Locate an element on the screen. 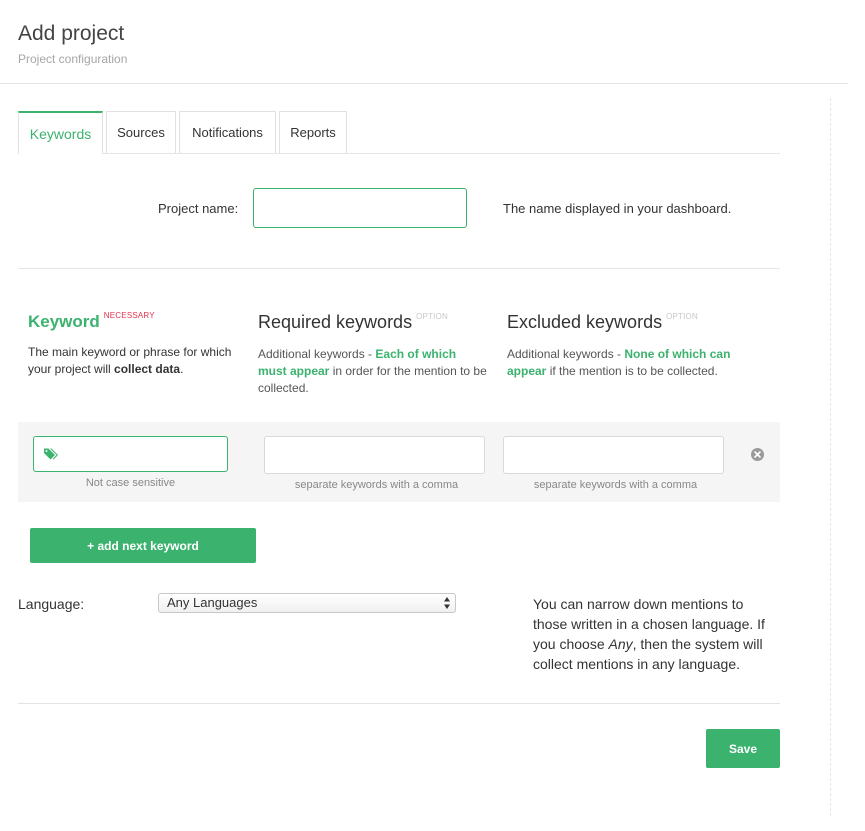  required-keywords-hint: separate keywords with a comma is located at coordinates (376, 485).